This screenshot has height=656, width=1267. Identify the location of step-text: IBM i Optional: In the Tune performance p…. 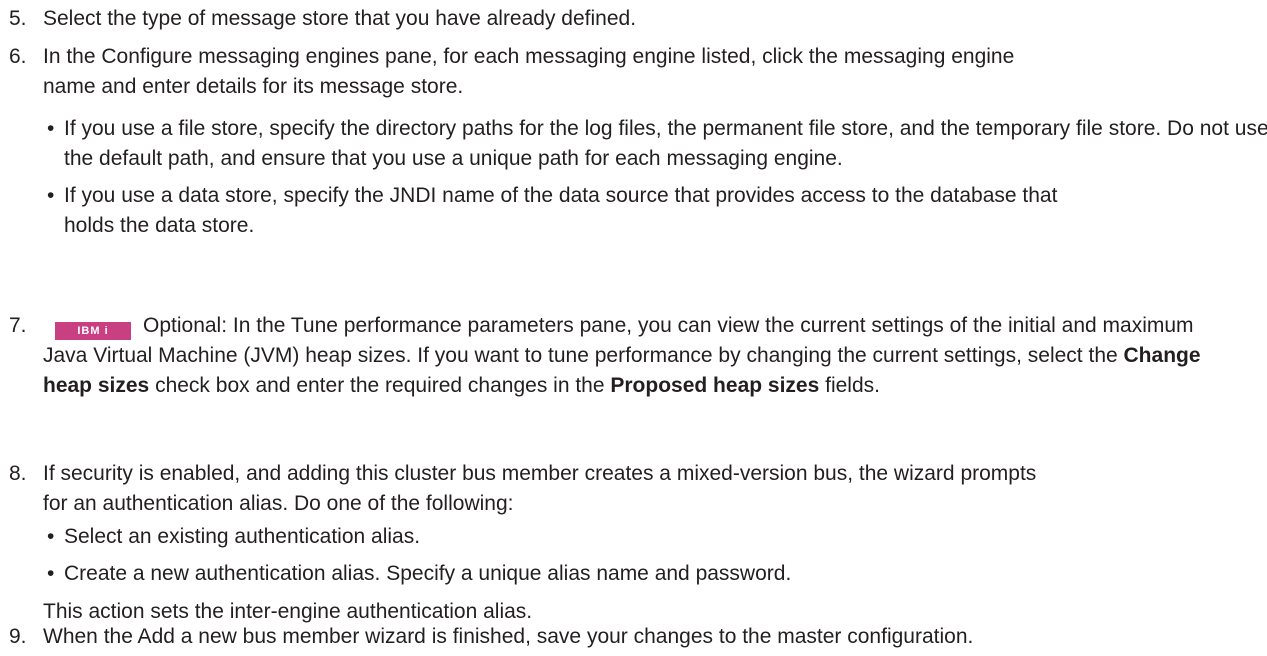
(622, 355).